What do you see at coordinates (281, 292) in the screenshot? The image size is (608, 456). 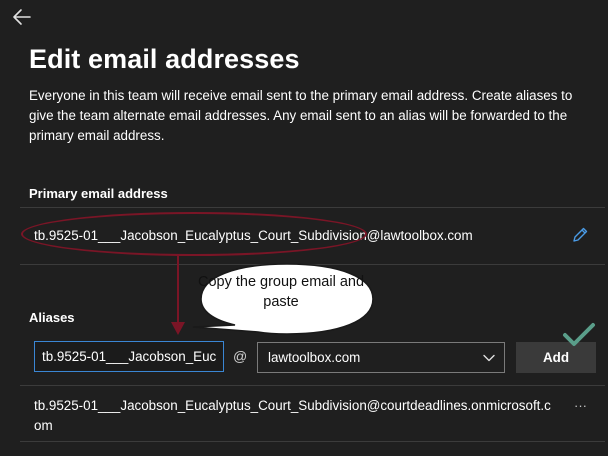 I see `callout-text: Copy the group email and paste` at bounding box center [281, 292].